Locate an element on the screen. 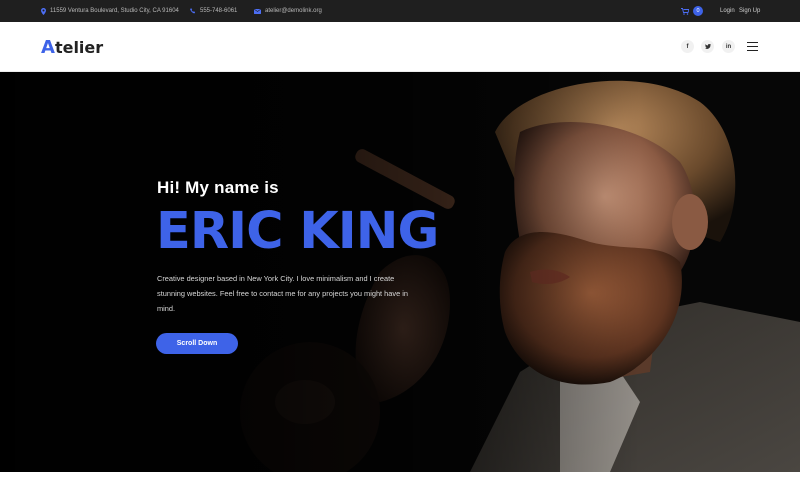 The height and width of the screenshot is (500, 800). signup-link: Sign Up is located at coordinates (749, 11).